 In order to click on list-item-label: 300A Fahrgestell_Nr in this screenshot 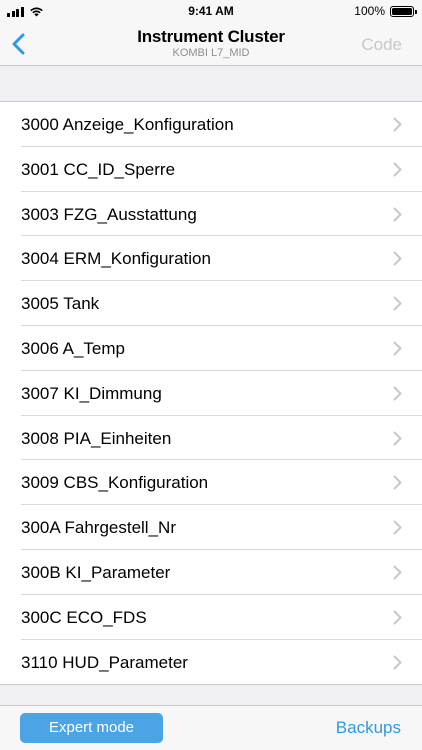, I will do `click(98, 528)`.